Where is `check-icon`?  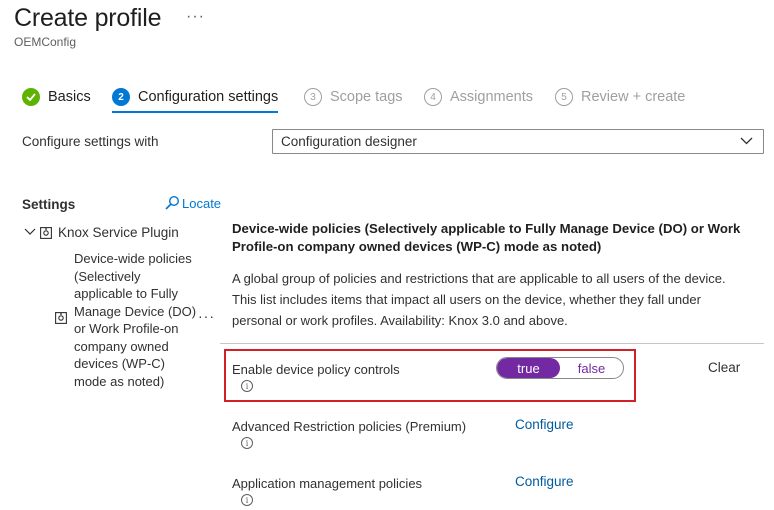 check-icon is located at coordinates (31, 97).